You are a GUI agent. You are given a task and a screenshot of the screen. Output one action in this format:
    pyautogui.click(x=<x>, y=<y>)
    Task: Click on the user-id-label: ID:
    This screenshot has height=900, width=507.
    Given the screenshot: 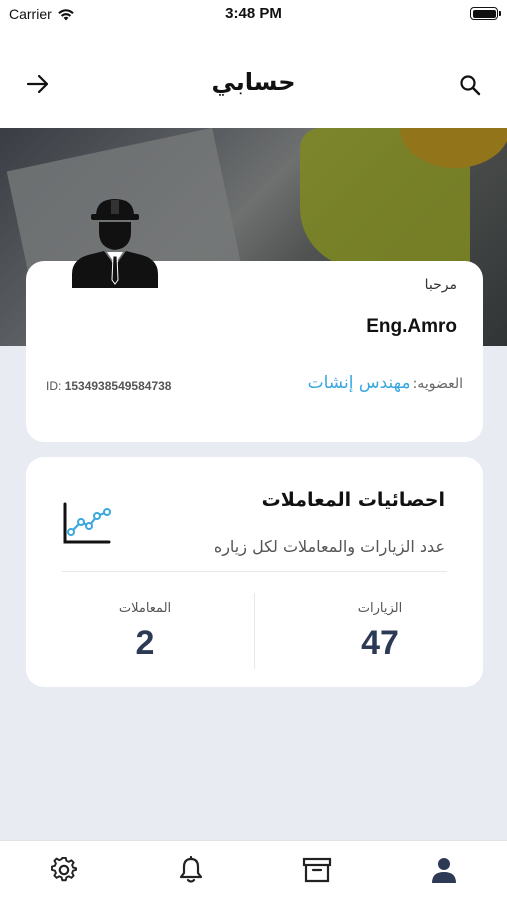 What is the action you would take?
    pyautogui.click(x=54, y=386)
    